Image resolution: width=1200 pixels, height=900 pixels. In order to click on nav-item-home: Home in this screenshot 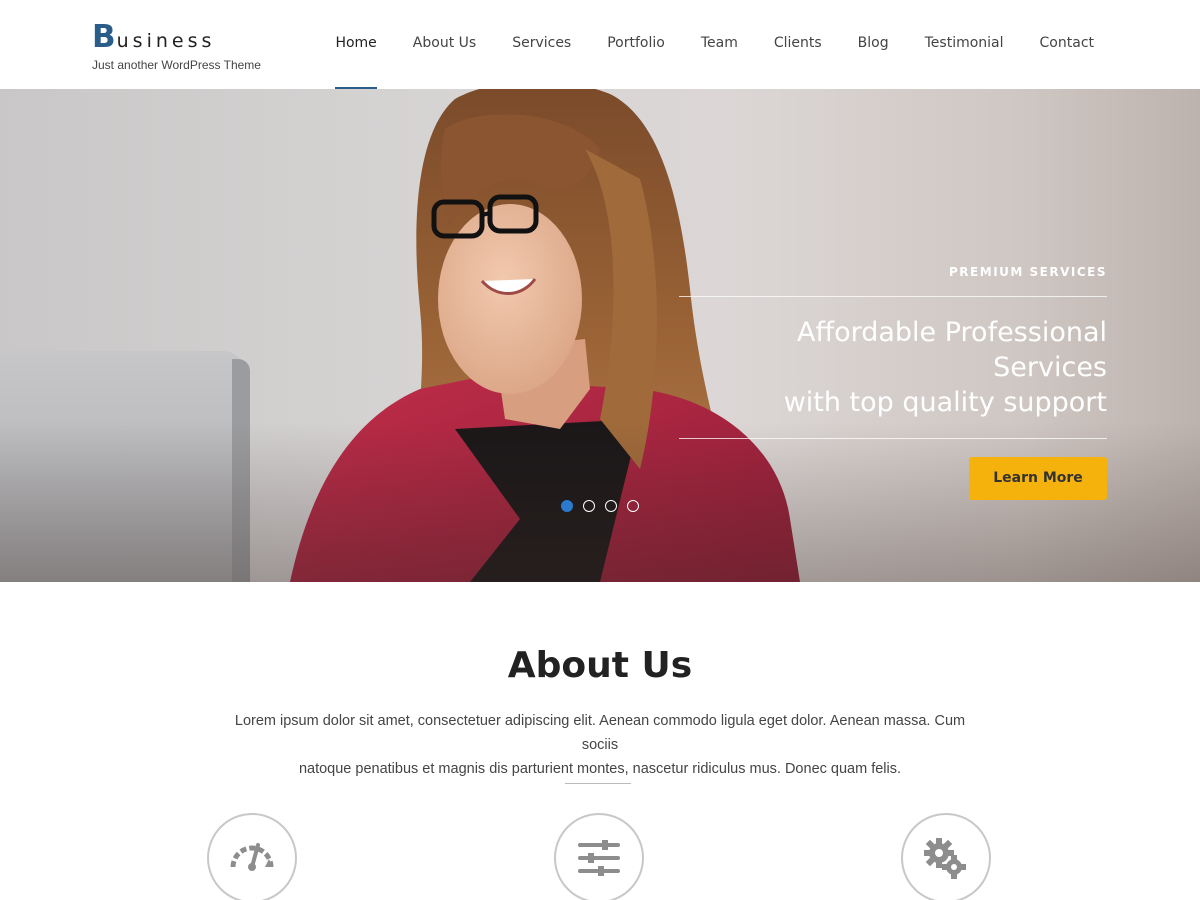, I will do `click(355, 44)`.